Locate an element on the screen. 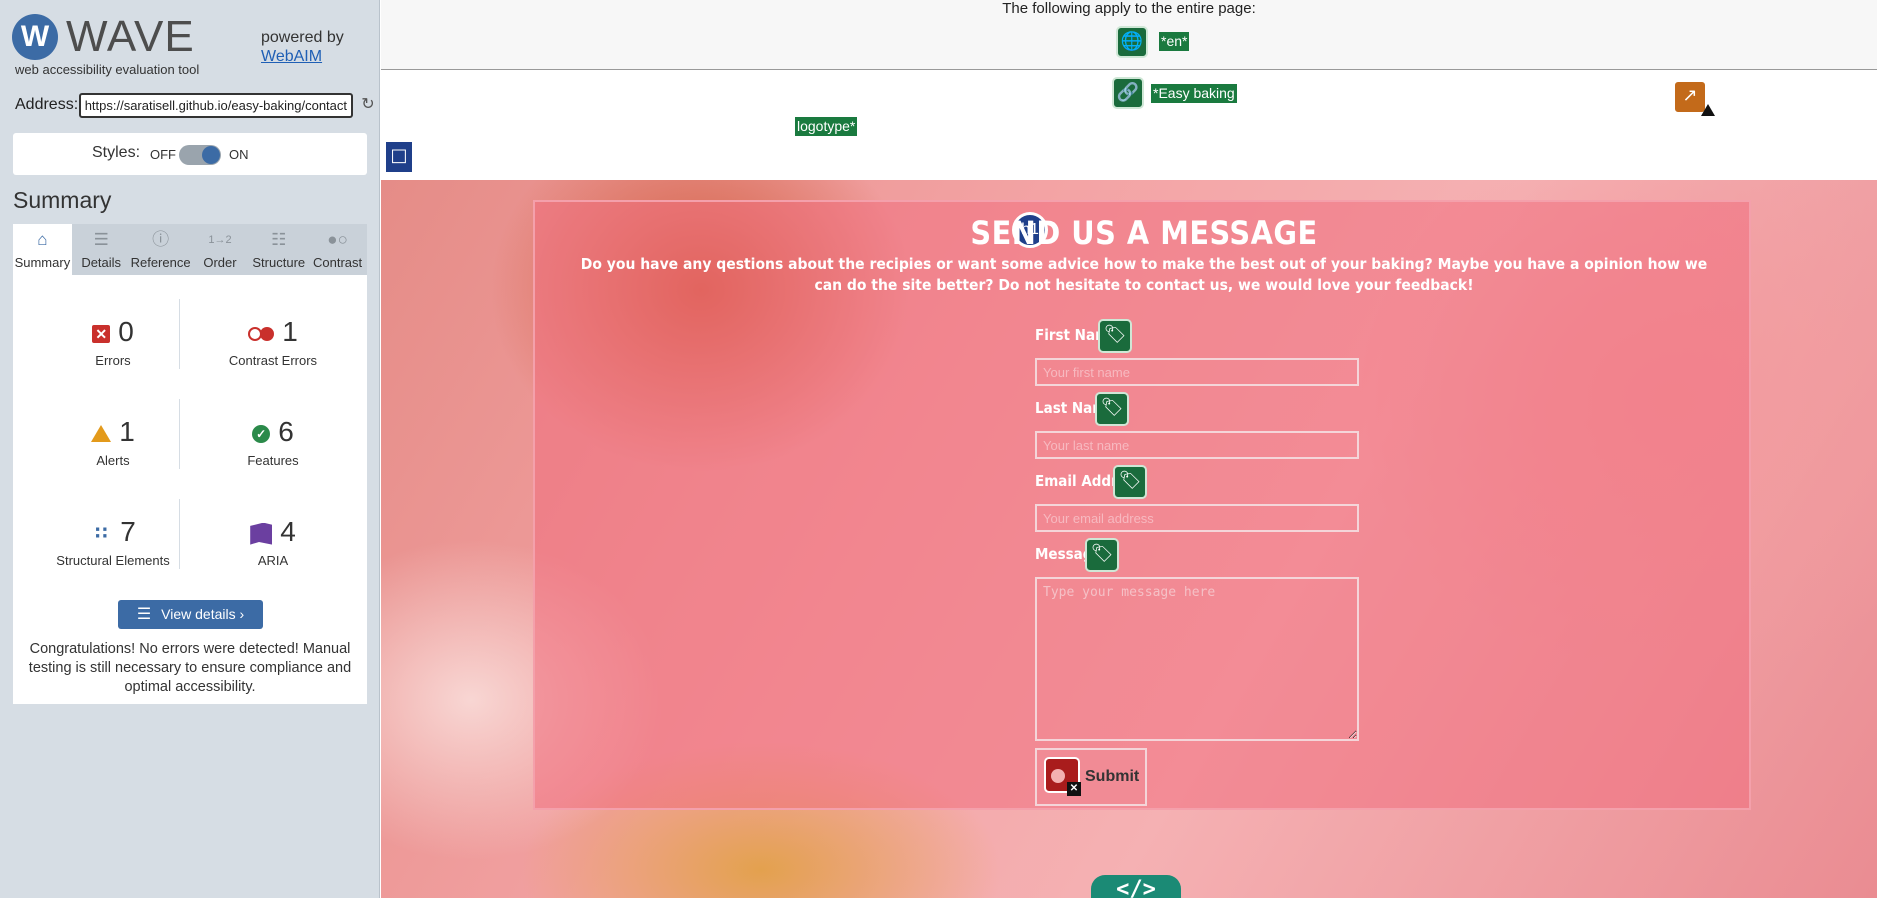  view-details-button: ☰ View details › is located at coordinates (190, 614).